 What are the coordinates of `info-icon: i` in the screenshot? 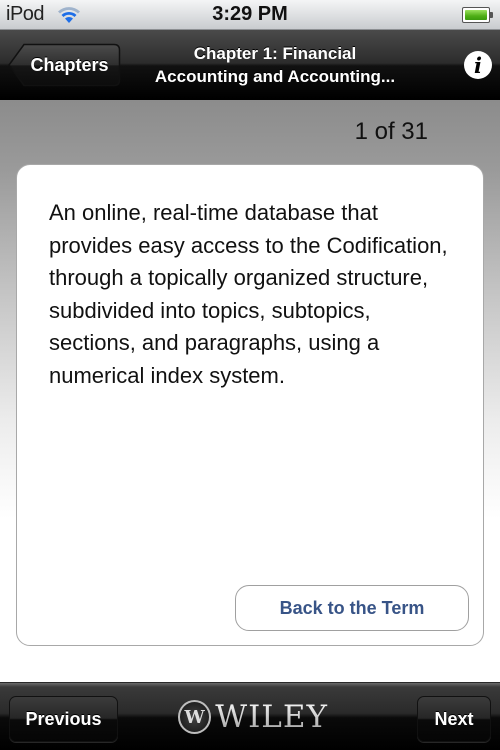 It's located at (478, 65).